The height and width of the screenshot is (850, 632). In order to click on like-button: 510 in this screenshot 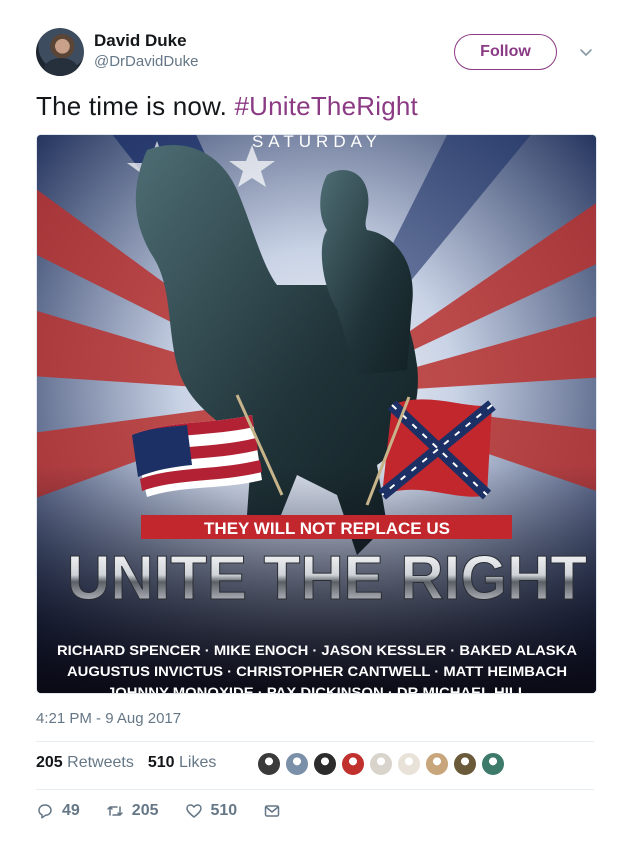, I will do `click(211, 811)`.